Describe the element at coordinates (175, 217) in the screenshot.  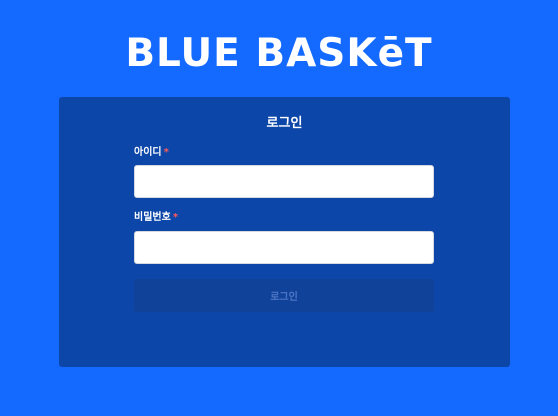
I see `password-required-mark: *` at that location.